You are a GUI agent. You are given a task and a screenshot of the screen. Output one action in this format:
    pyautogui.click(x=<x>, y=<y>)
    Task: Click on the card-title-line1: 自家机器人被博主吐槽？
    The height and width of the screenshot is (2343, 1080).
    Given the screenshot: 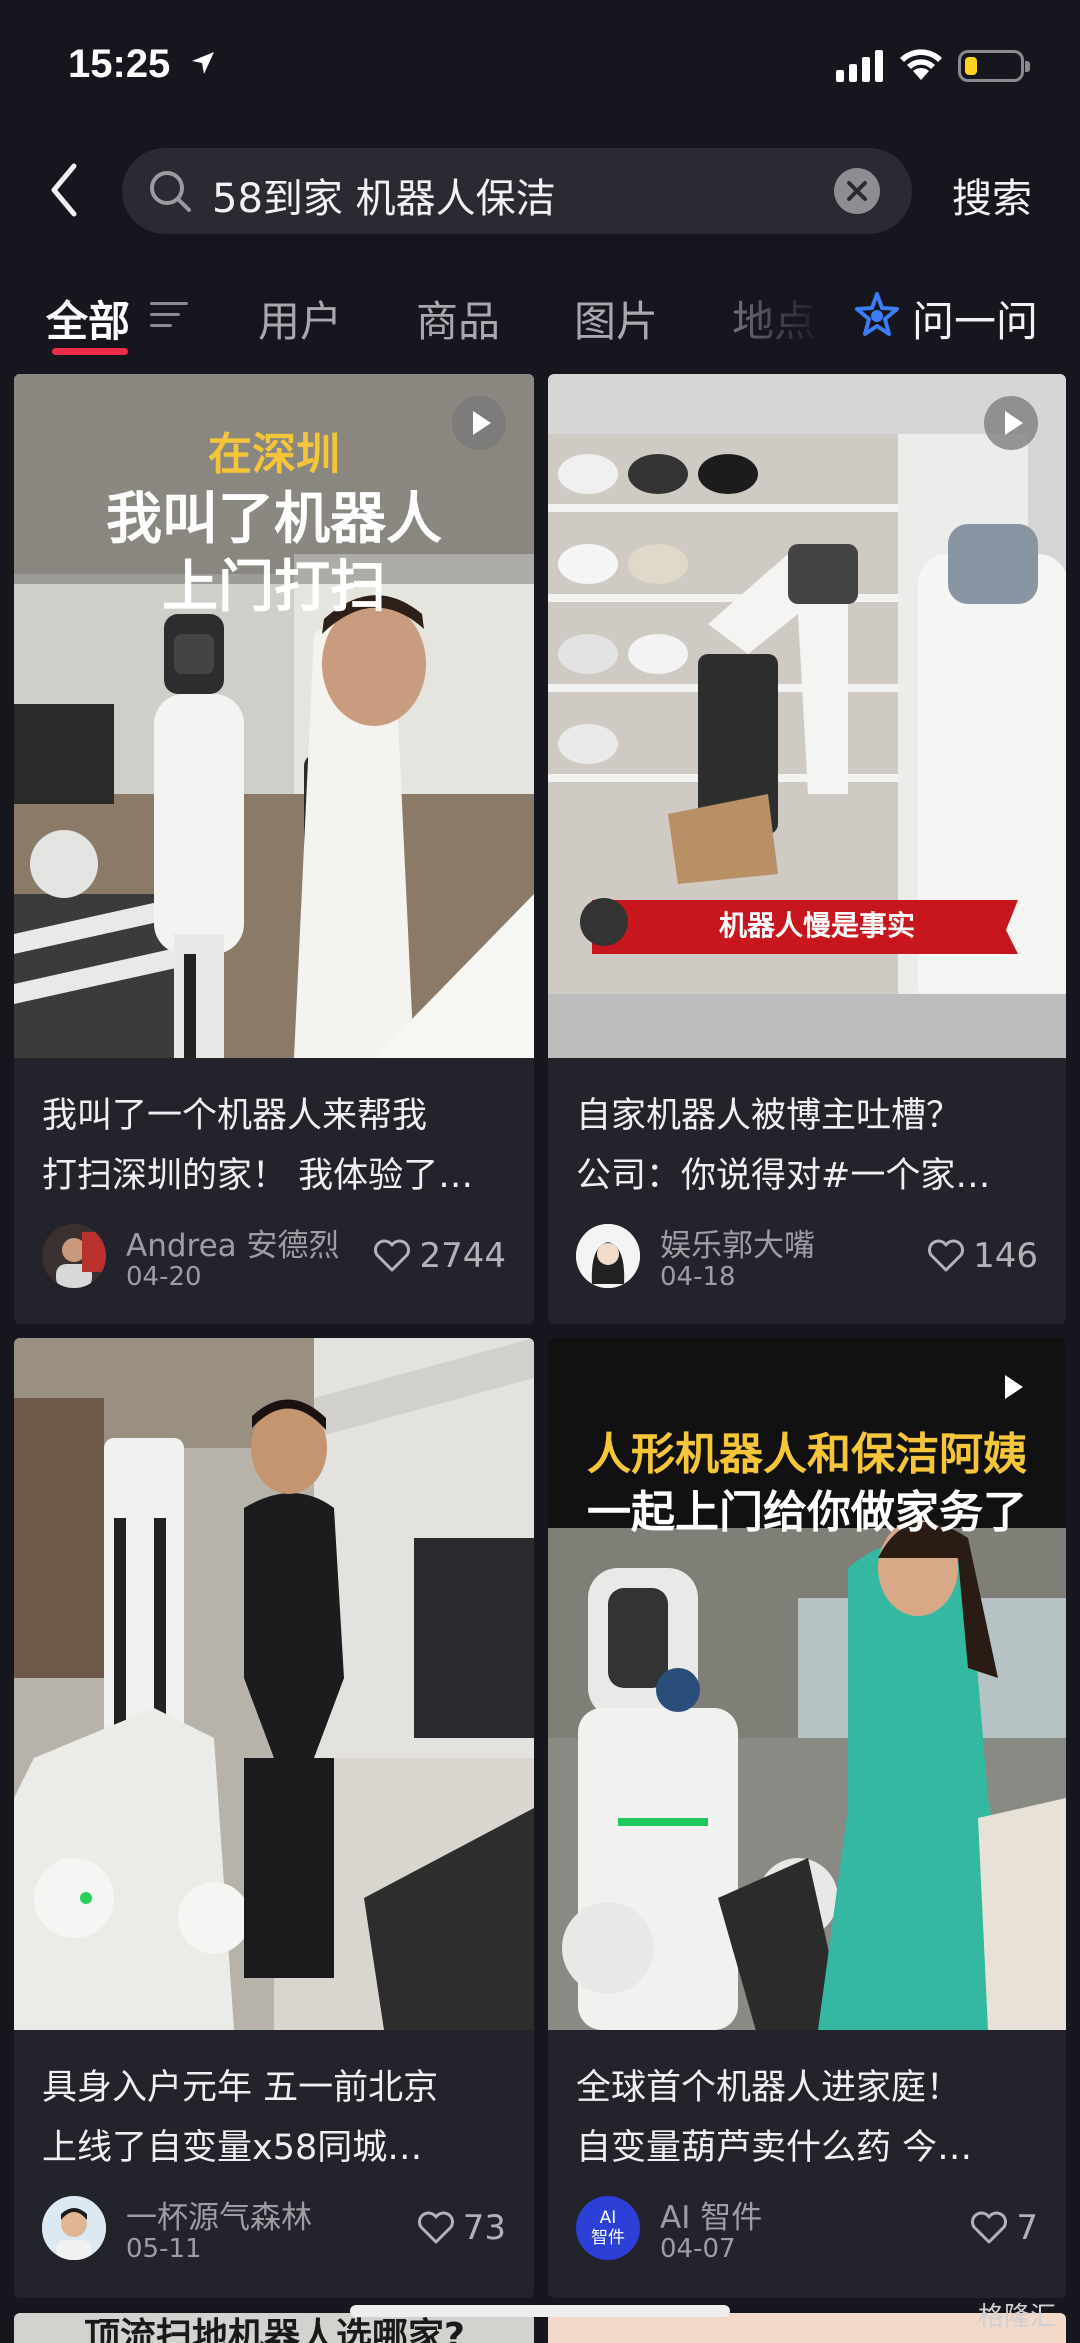 What is the action you would take?
    pyautogui.click(x=769, y=1116)
    